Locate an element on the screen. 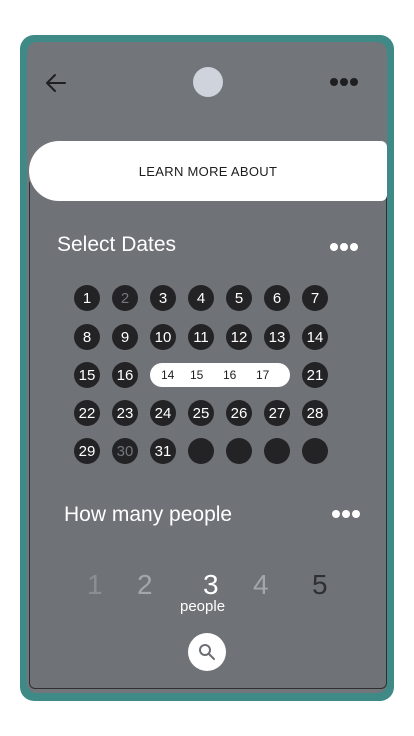 Image resolution: width=414 pixels, height=736 pixels. calendar-day: 4 is located at coordinates (201, 298).